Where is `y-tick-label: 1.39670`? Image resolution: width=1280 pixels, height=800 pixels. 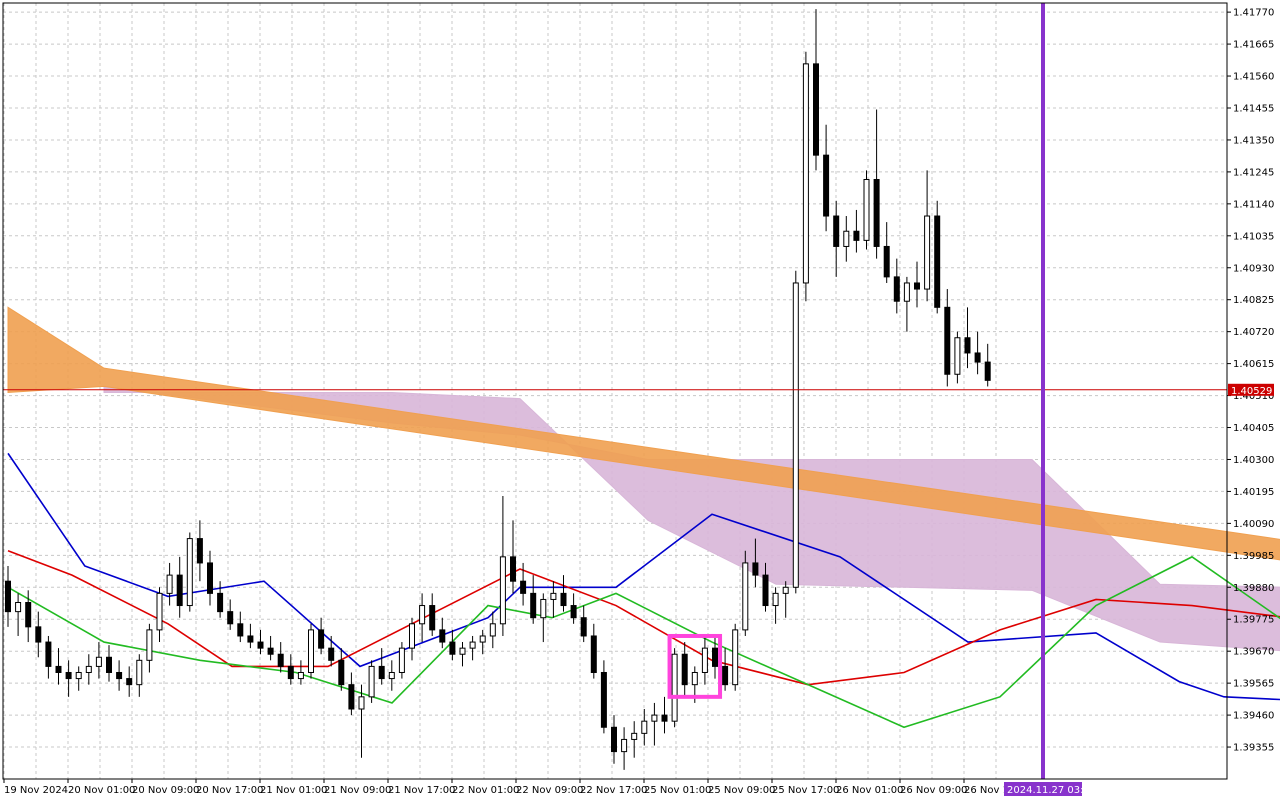
y-tick-label: 1.39670 is located at coordinates (1253, 652).